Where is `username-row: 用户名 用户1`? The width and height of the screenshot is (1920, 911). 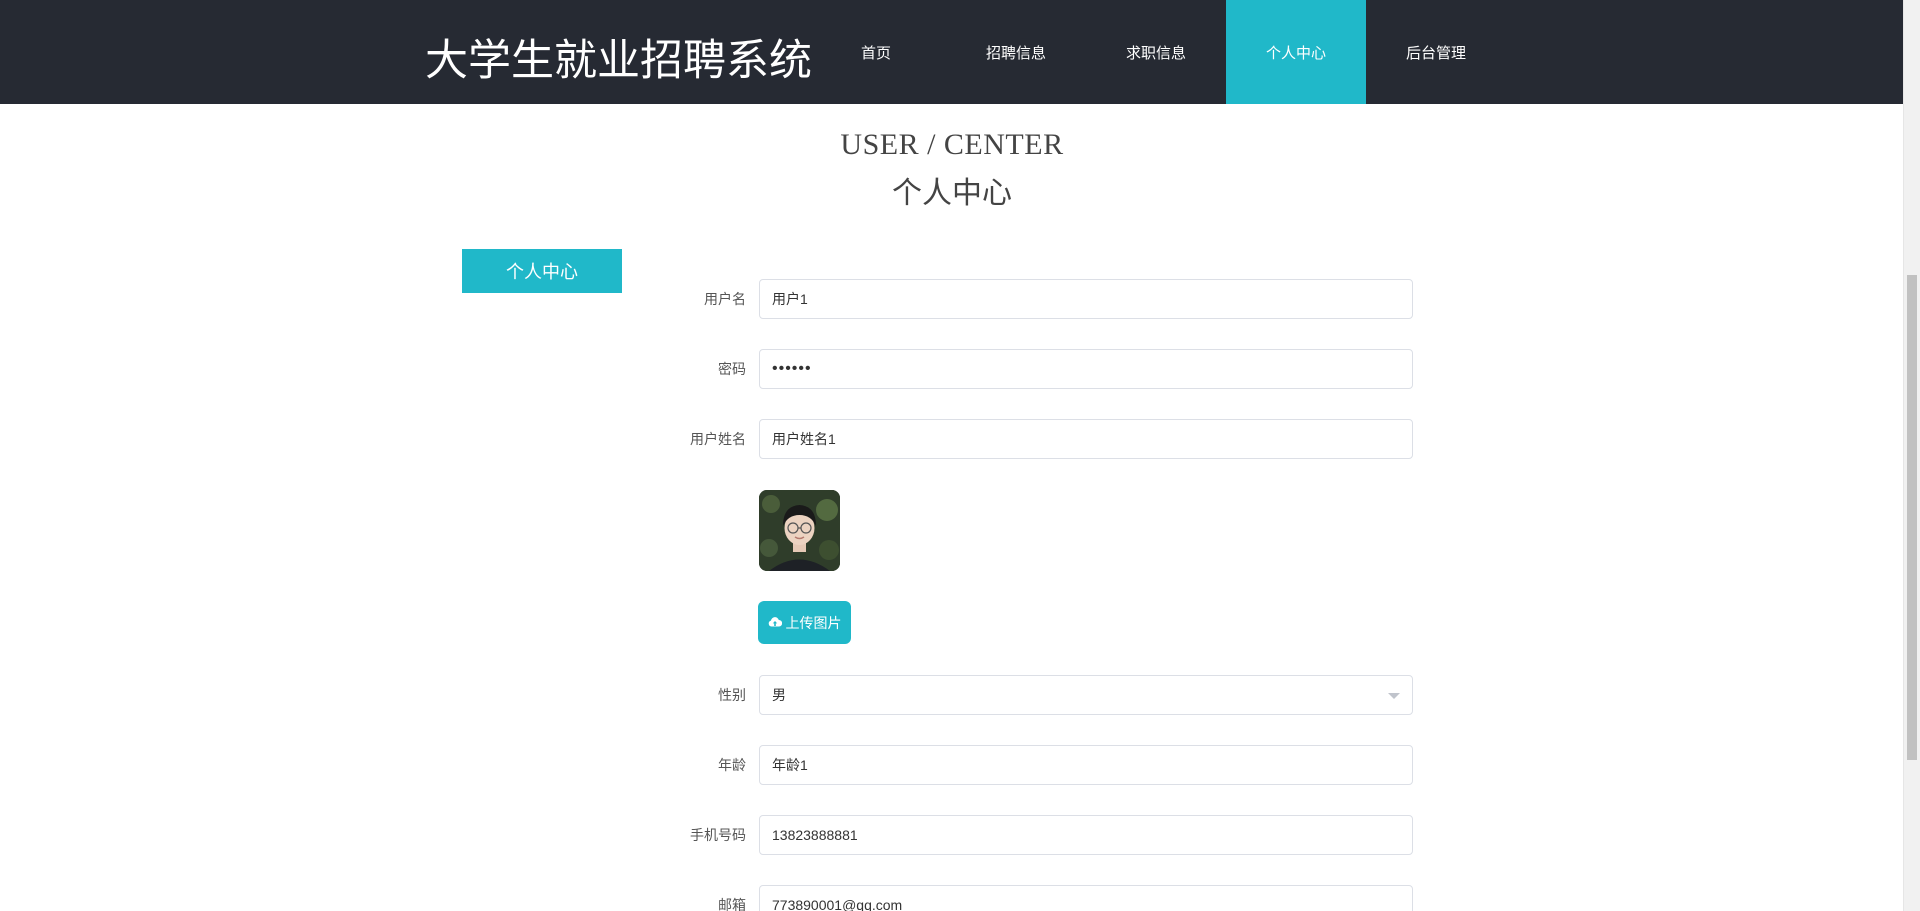 username-row: 用户名 用户1 is located at coordinates (1031, 299).